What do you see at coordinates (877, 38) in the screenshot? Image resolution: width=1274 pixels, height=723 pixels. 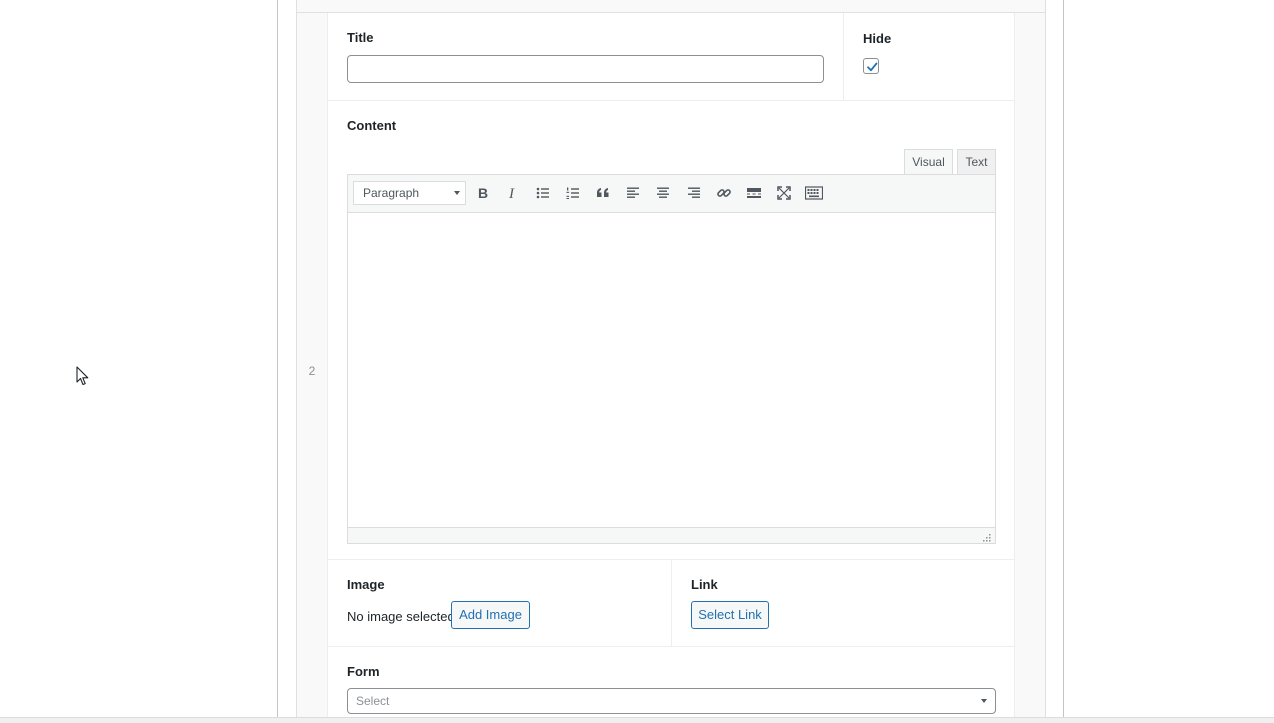 I see `hide-label: Hide` at bounding box center [877, 38].